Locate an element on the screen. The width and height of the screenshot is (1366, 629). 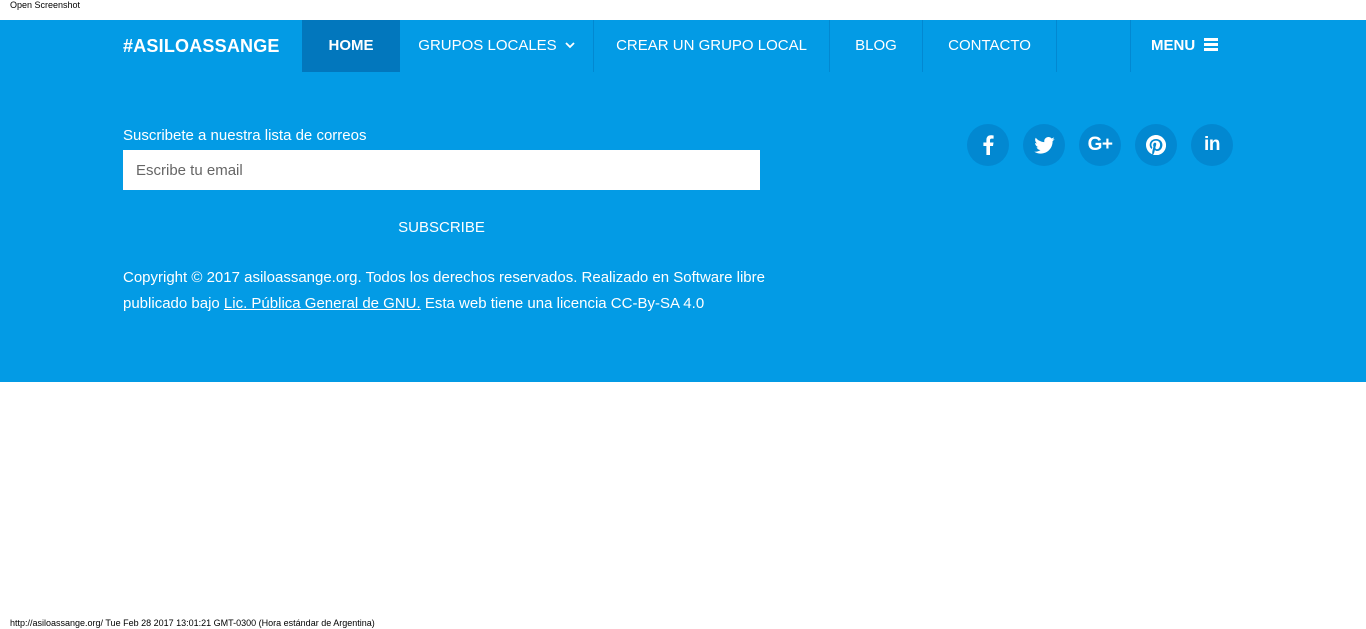
nav-contacto: CONTACTO is located at coordinates (989, 46).